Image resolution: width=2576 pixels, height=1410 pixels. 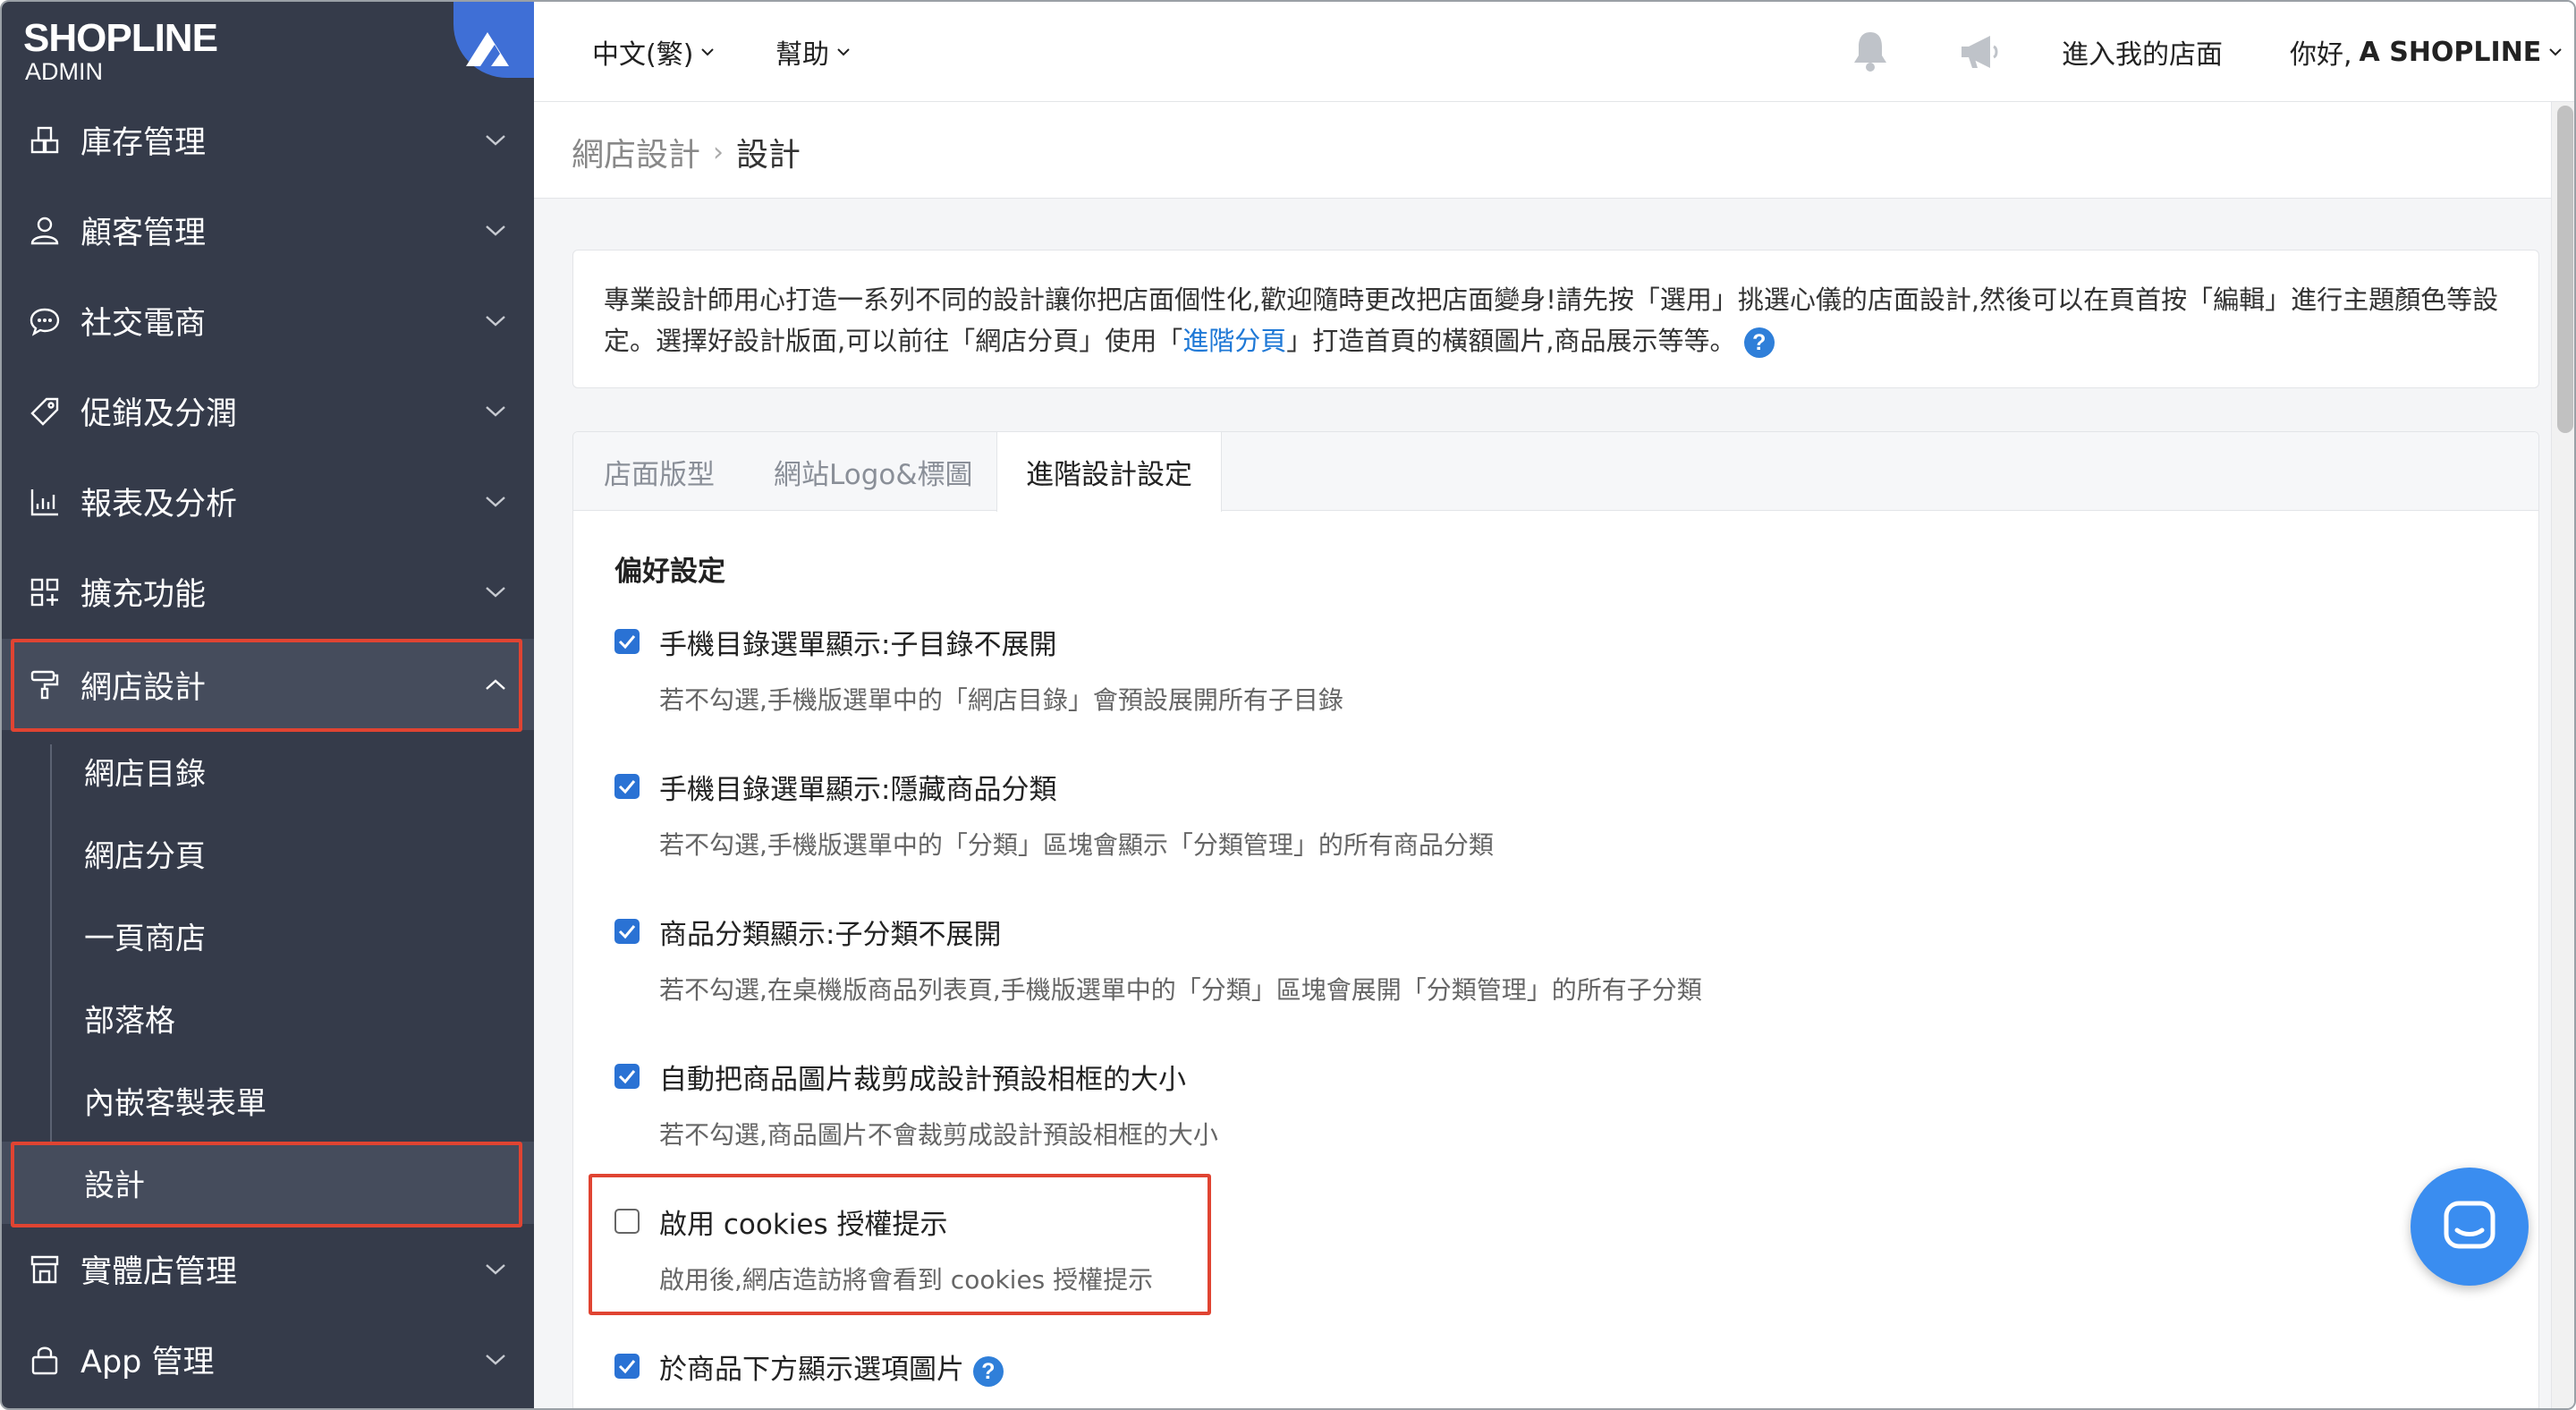 I want to click on bar-chart-icon, so click(x=44, y=502).